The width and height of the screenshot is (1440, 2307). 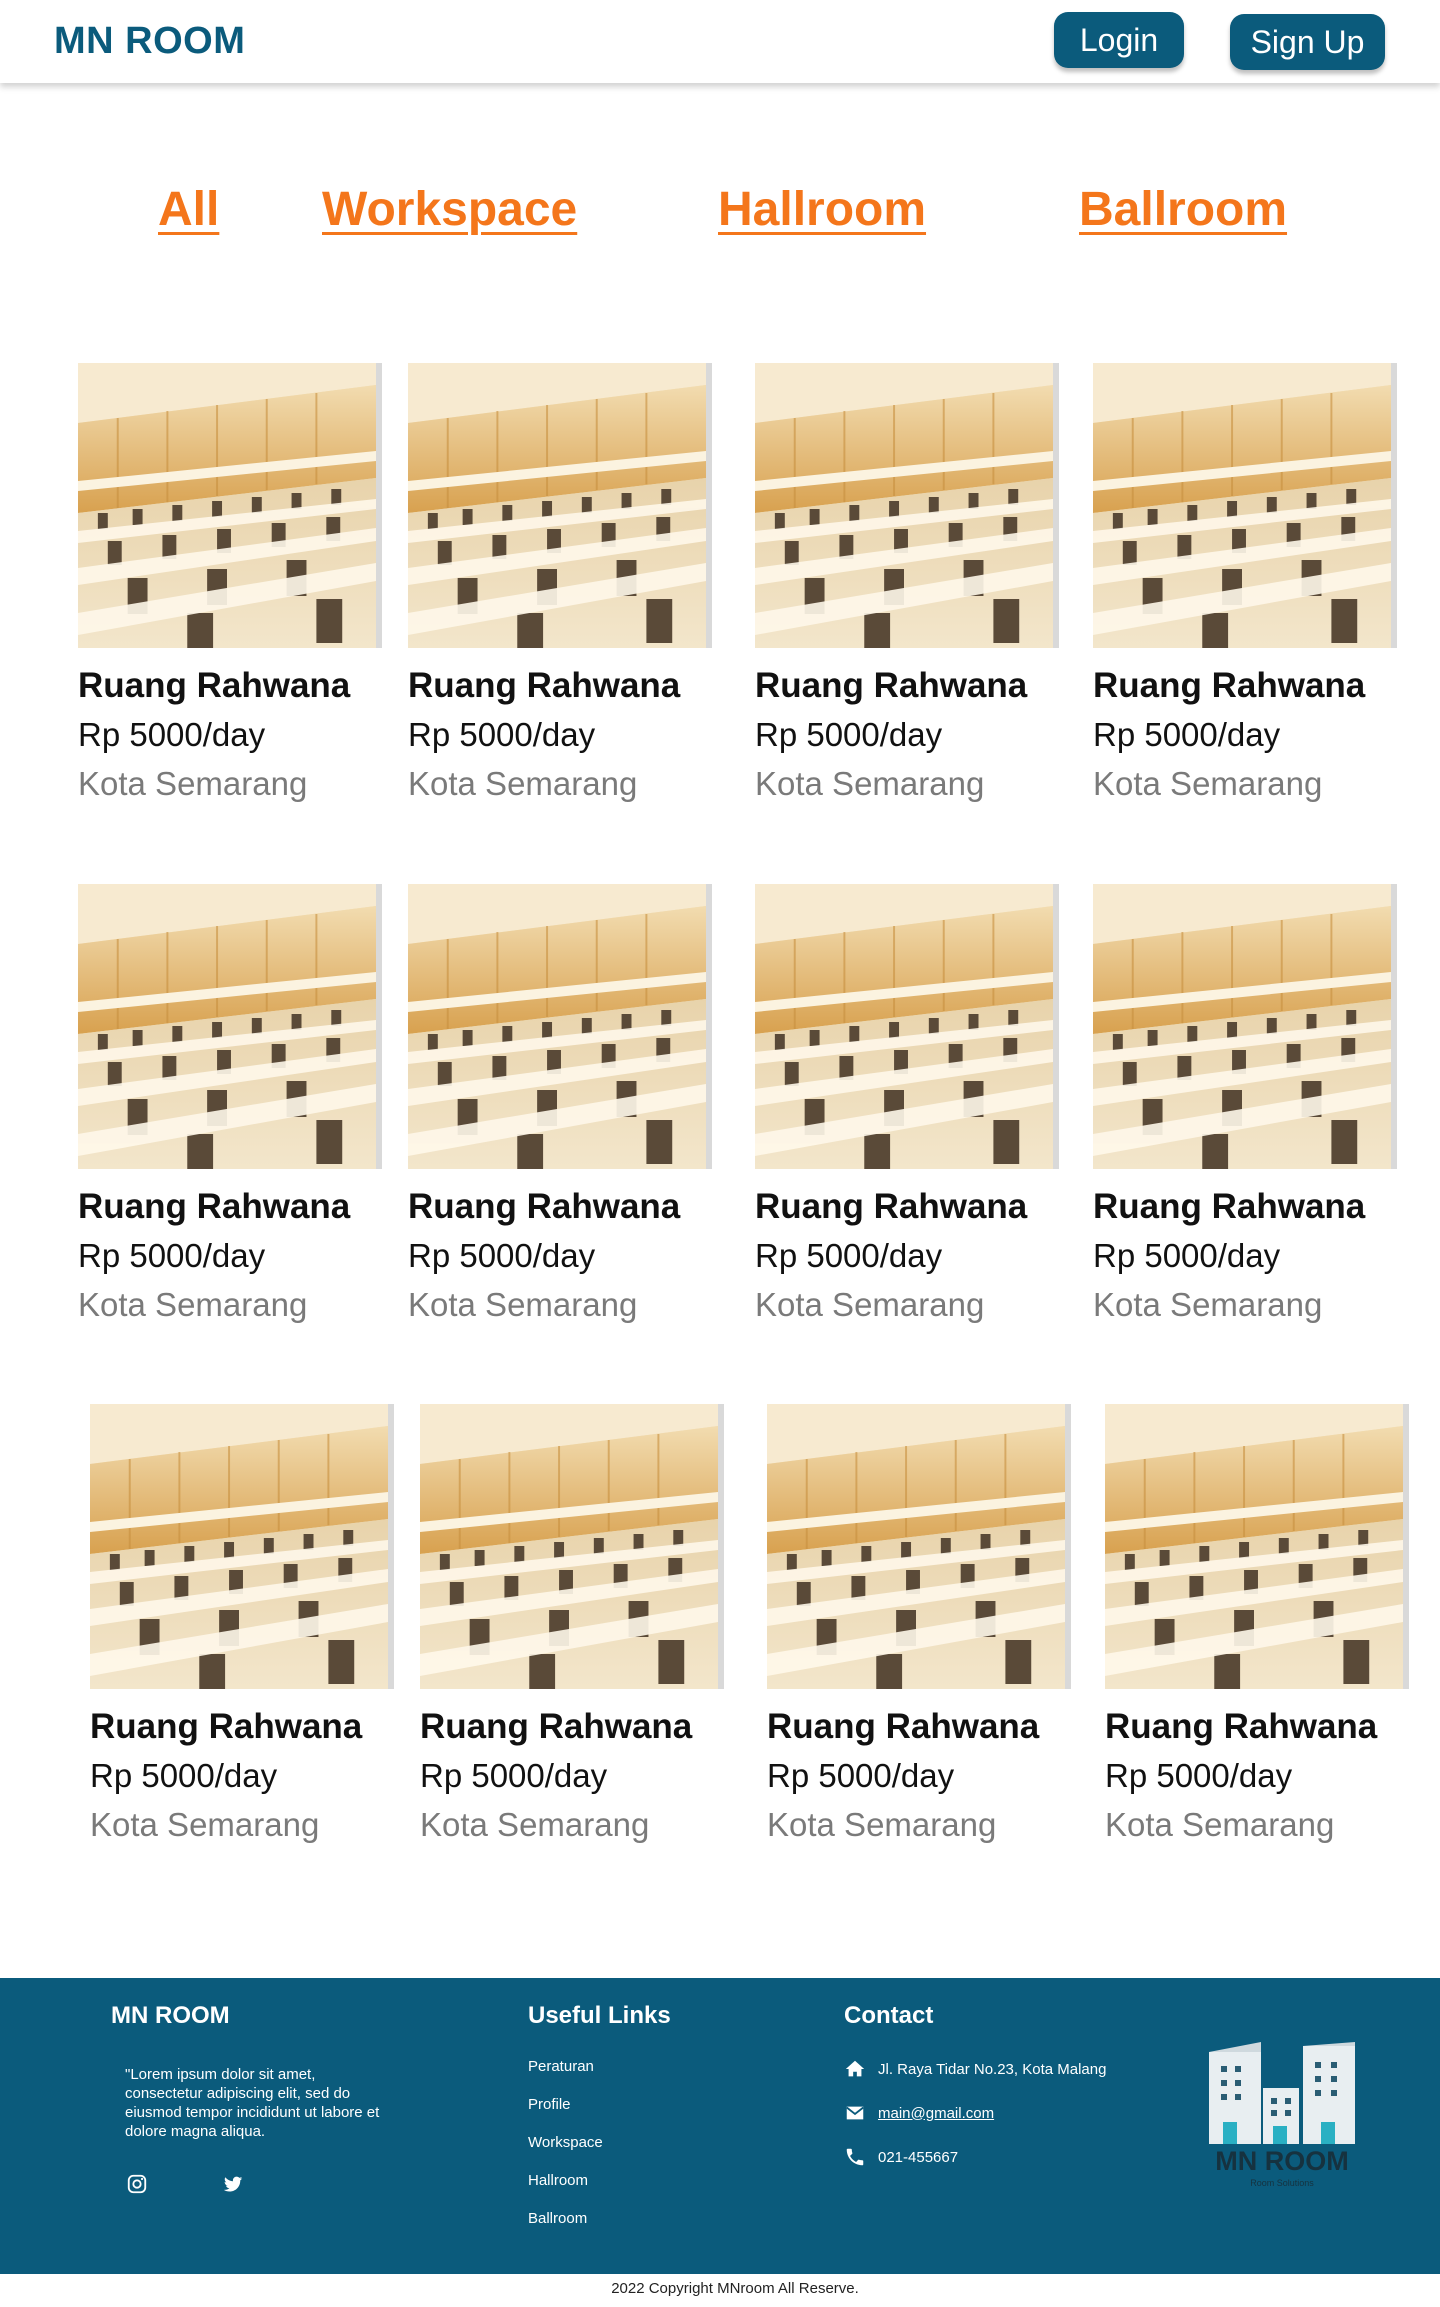 I want to click on contact-address: Jl. Raya Tidar No.23, Kota Malang, so click(x=975, y=2069).